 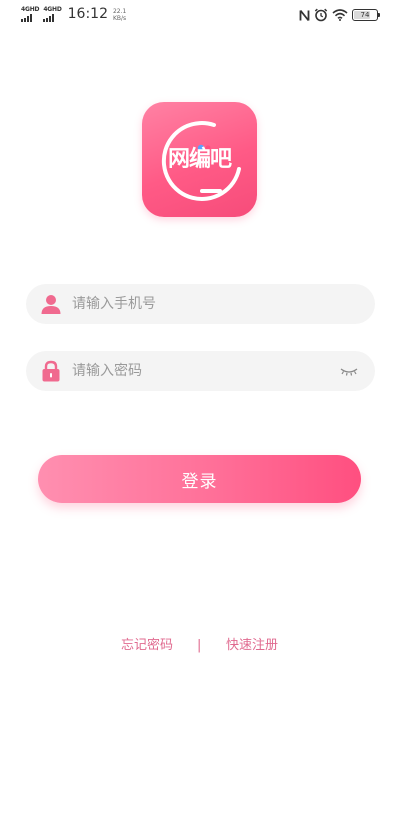 I want to click on footer-links: 忘记密码 | 快速注册, so click(x=200, y=646).